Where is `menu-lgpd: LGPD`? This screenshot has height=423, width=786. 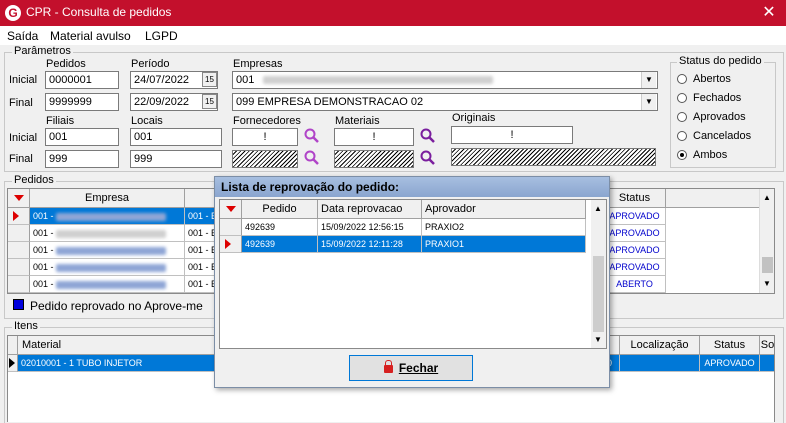
menu-lgpd: LGPD is located at coordinates (161, 36).